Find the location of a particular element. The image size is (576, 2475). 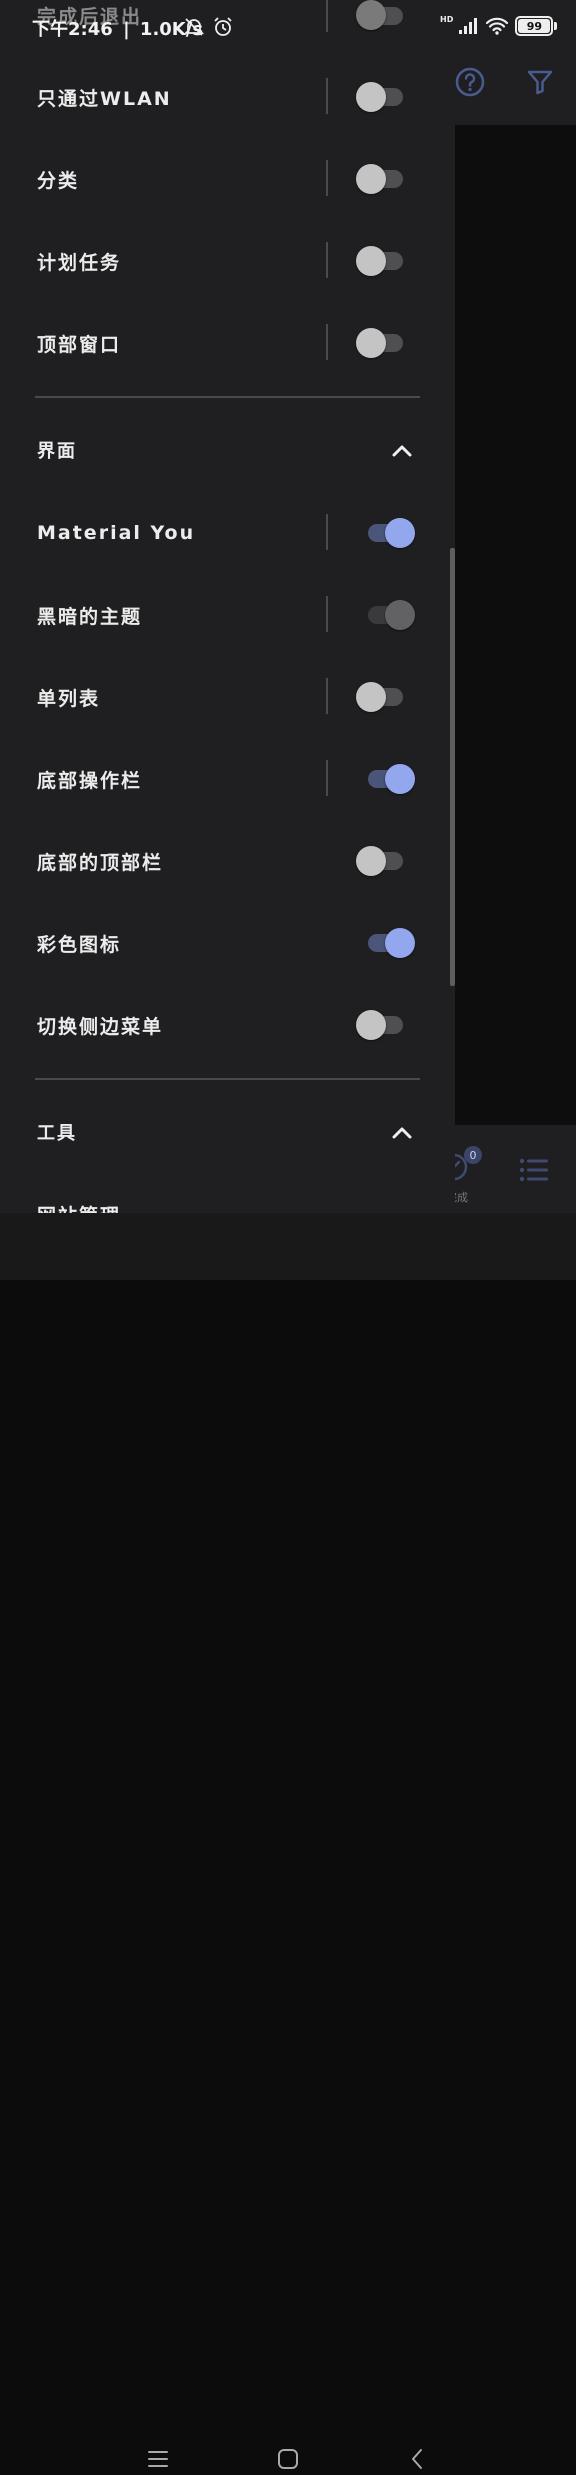

battery-icon: 99 is located at coordinates (536, 26).